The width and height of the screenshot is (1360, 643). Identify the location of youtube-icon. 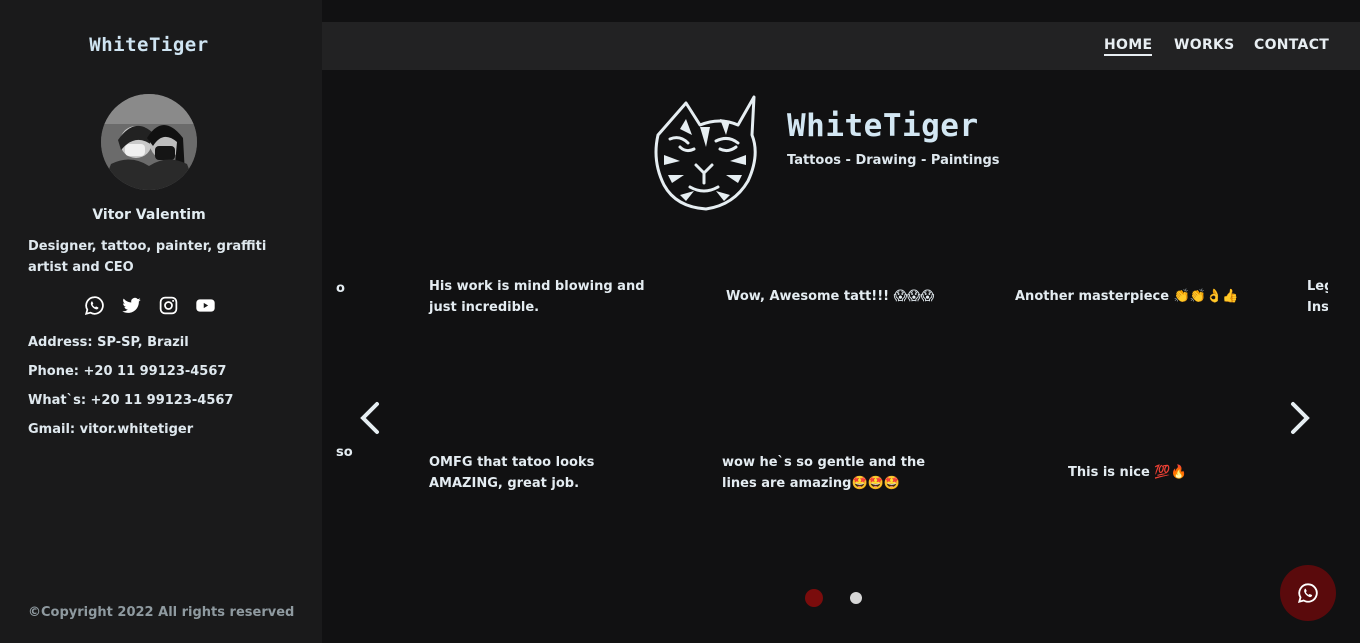
(205, 305).